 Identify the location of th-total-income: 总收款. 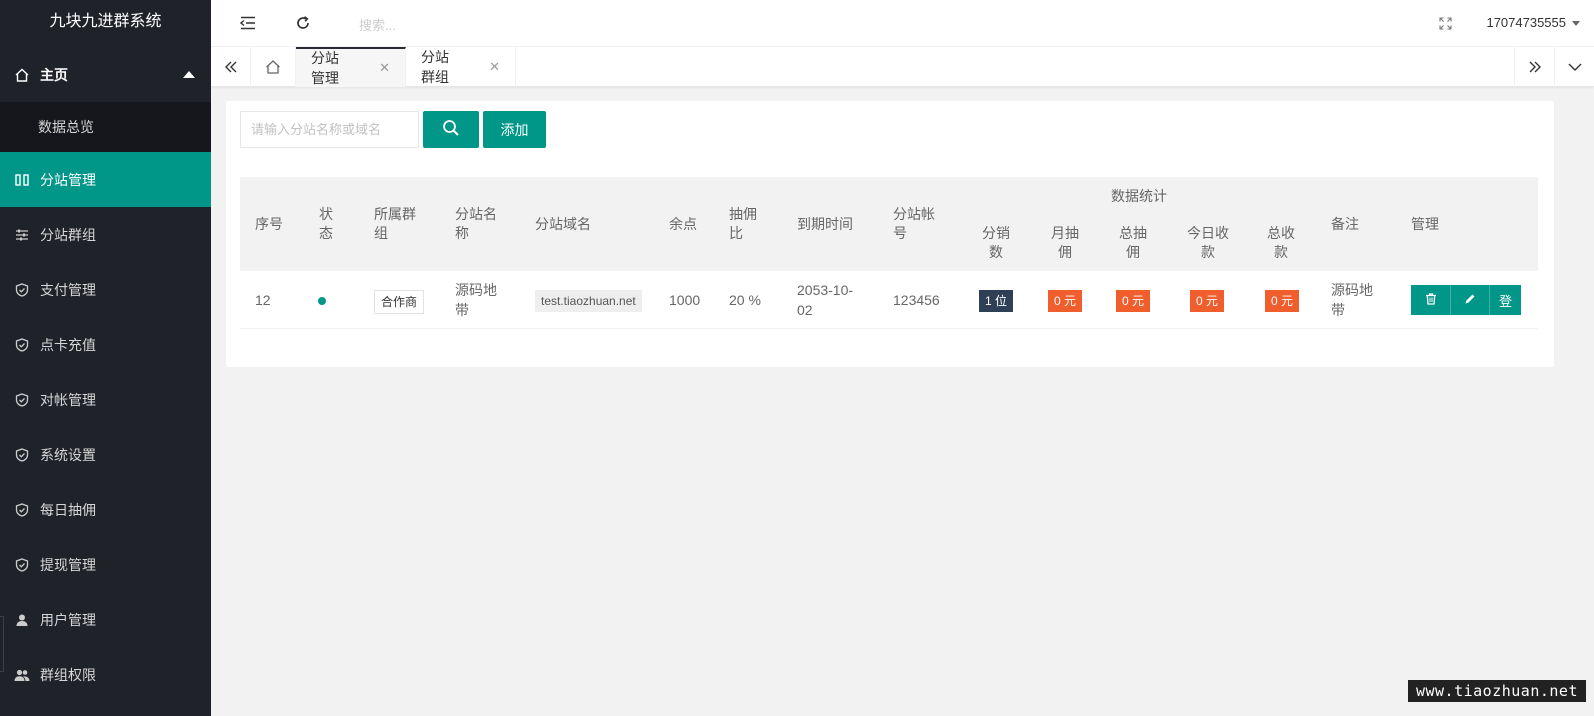
(1281, 242).